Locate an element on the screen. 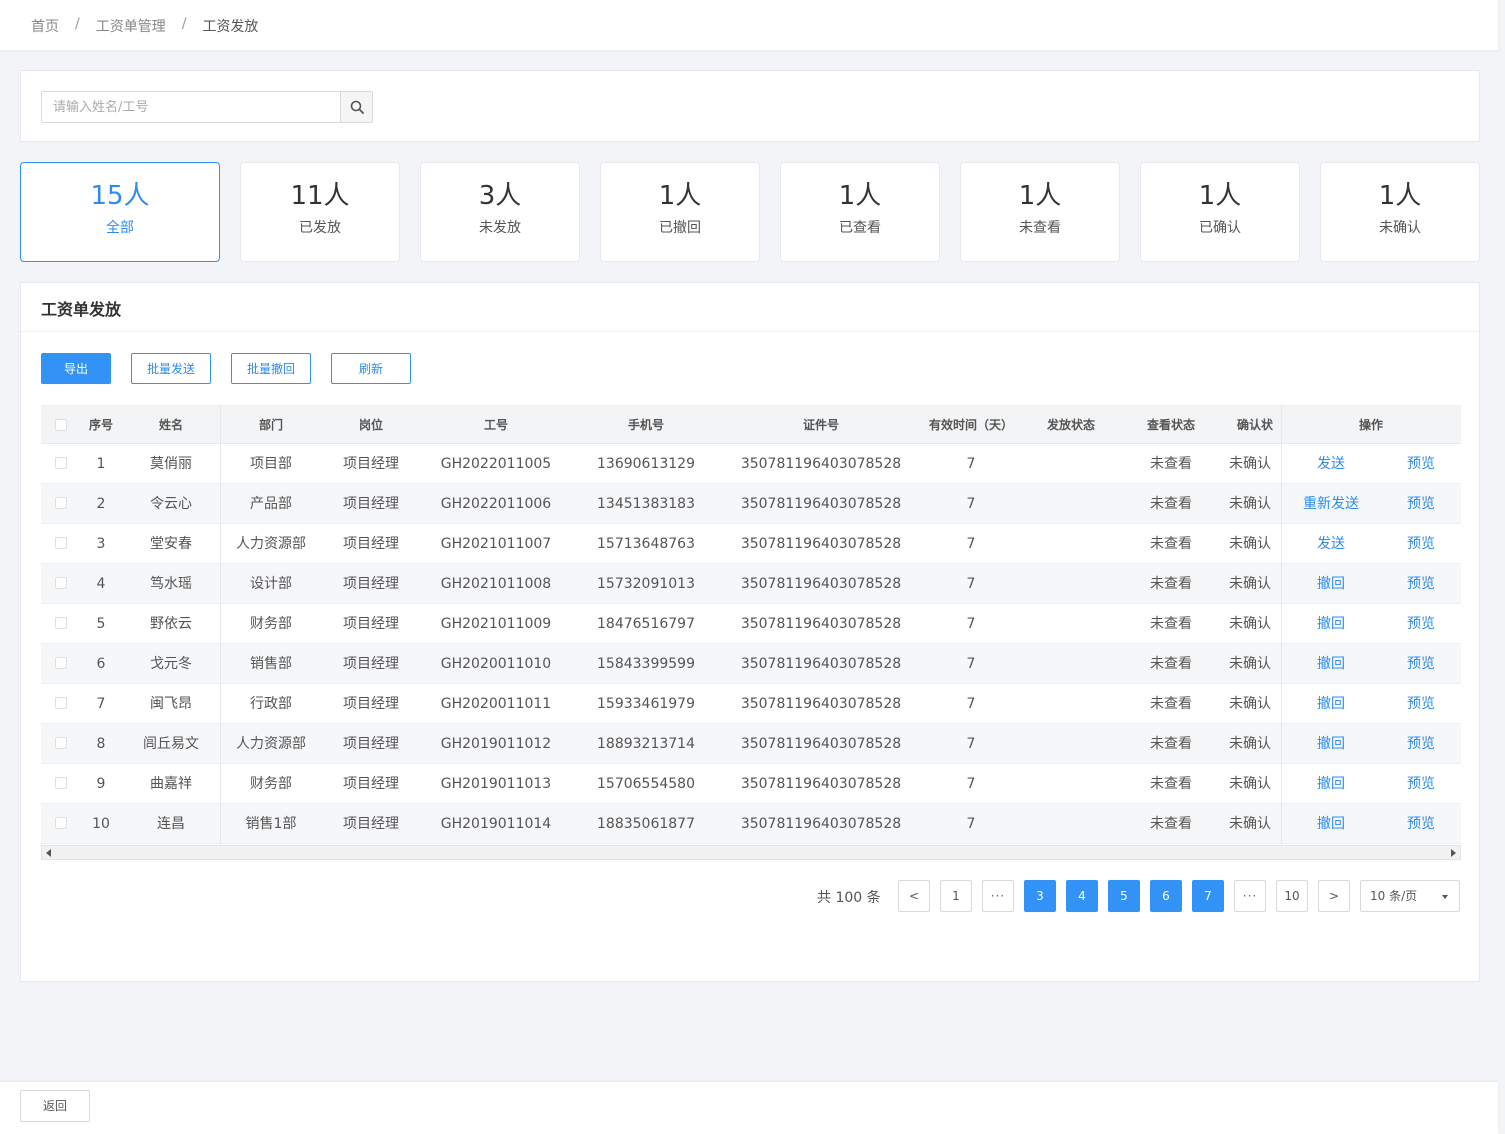 This screenshot has height=1134, width=1505. batch-send-button: 批量发送 is located at coordinates (171, 368).